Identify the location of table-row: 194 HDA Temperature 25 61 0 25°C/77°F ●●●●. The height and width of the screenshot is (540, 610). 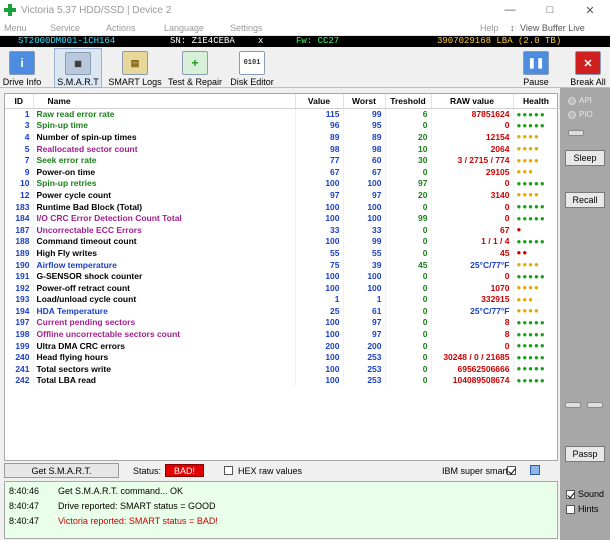
(282, 311).